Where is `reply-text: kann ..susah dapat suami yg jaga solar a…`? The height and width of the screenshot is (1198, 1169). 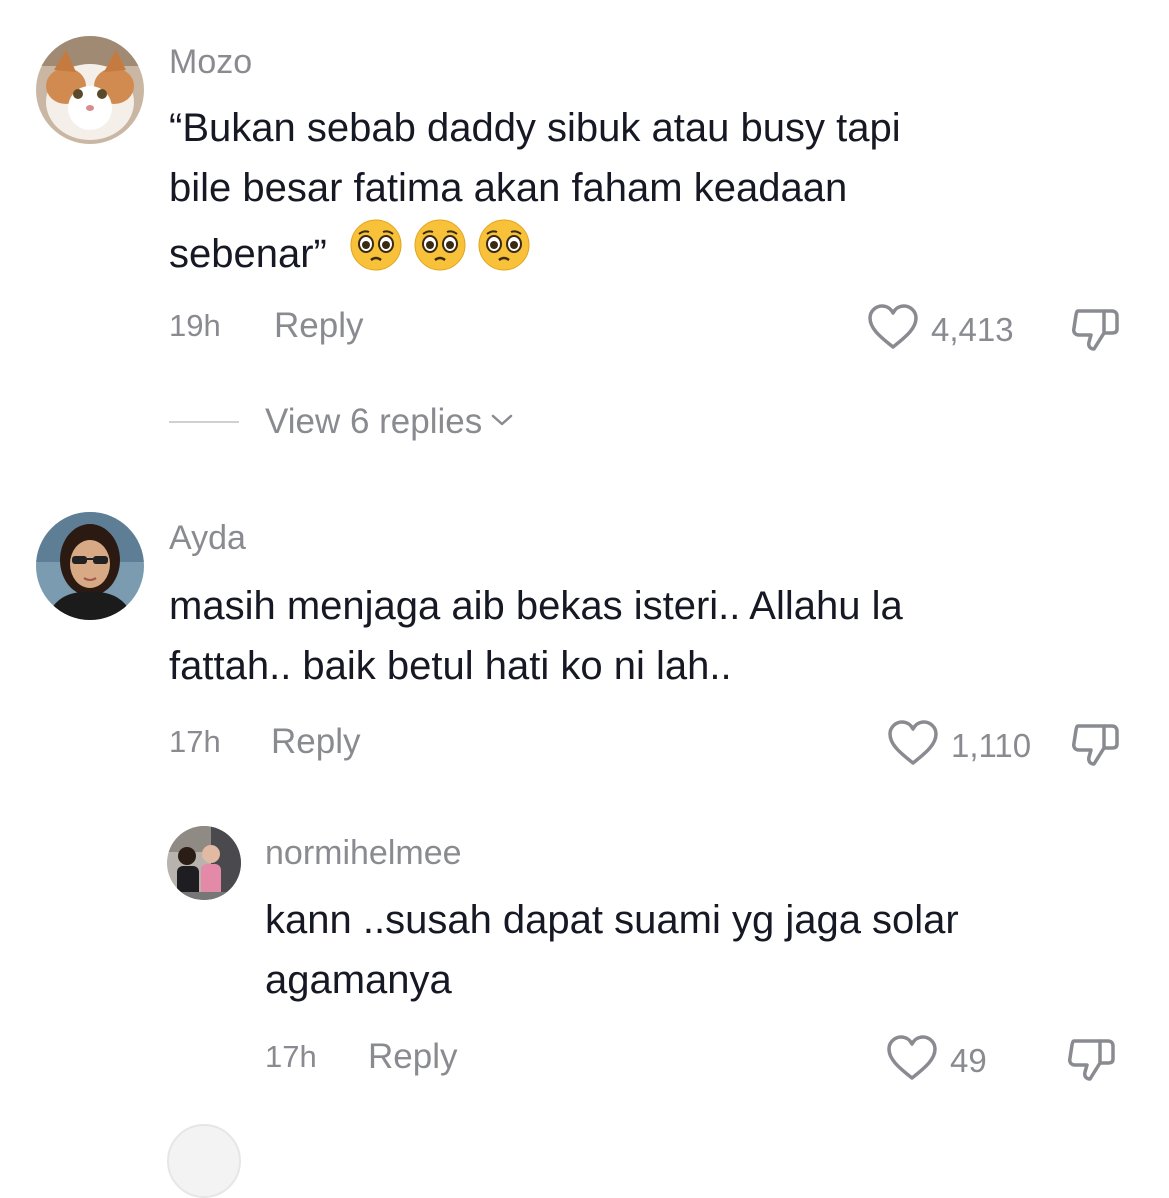 reply-text: kann ..susah dapat suami yg jaga solar a… is located at coordinates (705, 950).